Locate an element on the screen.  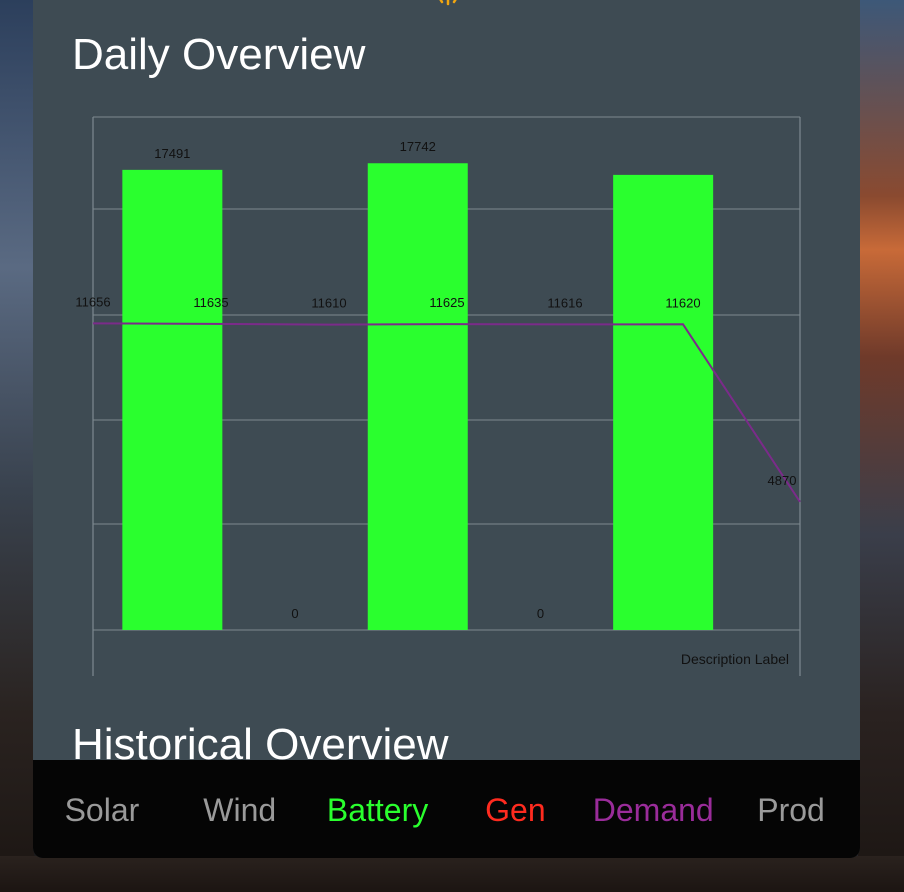
chart-line-label: 11635 is located at coordinates (210, 302).